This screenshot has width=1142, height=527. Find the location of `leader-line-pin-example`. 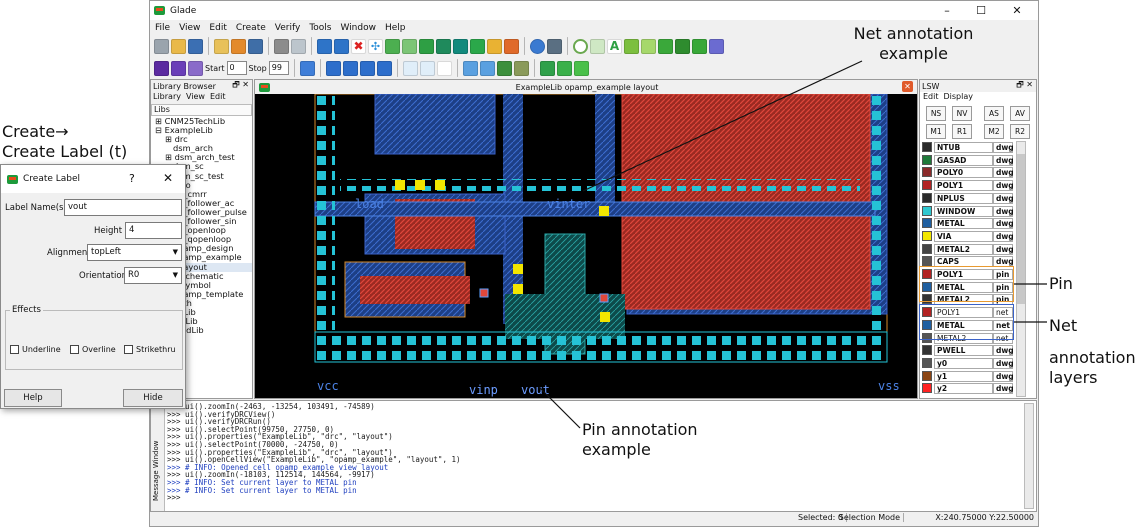

leader-line-pin-example is located at coordinates (559, 407).